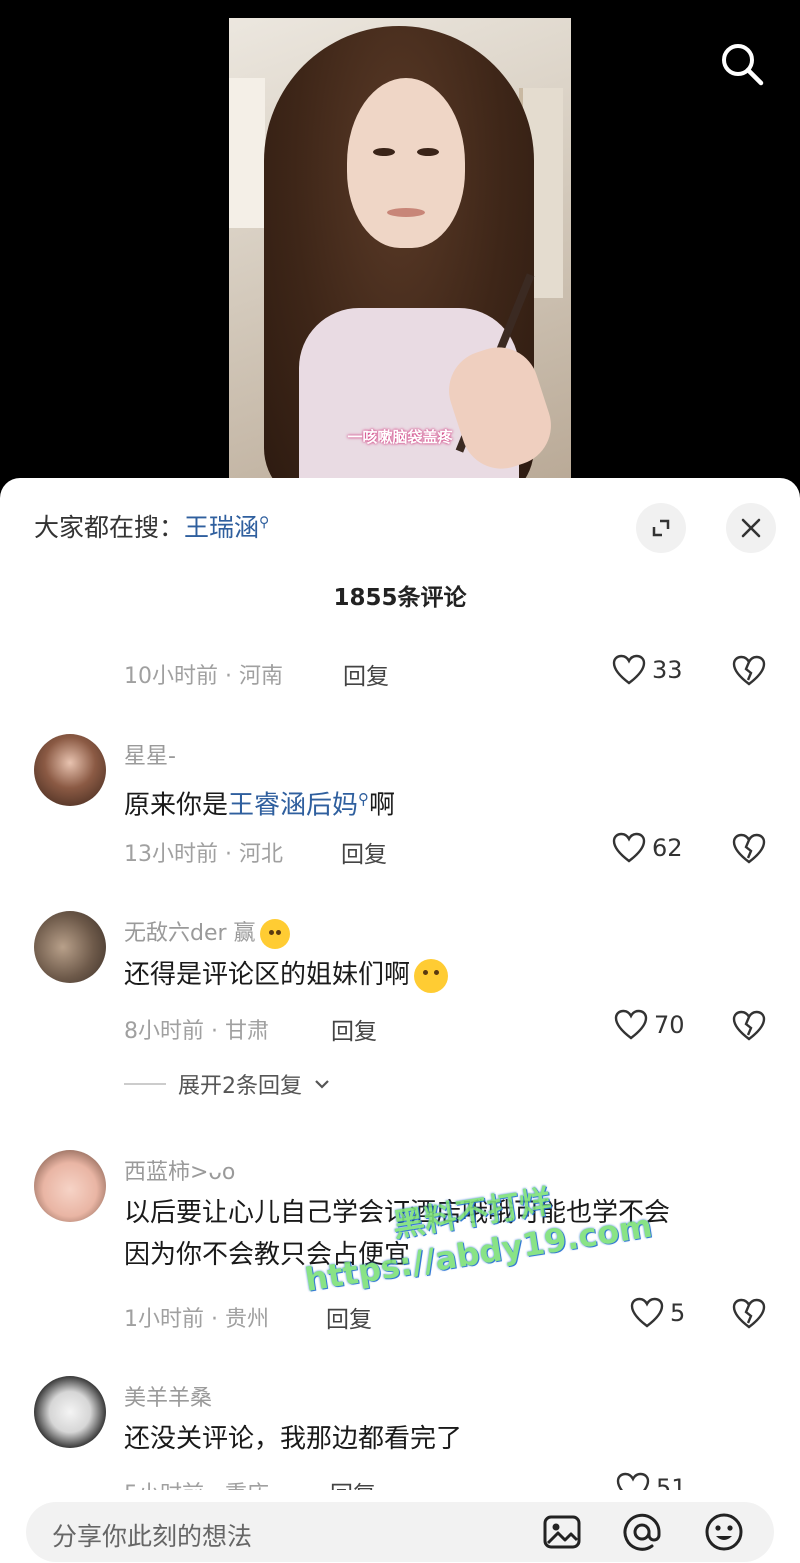 The image size is (800, 1563). I want to click on search-prefix: 大家都在搜：, so click(109, 527).